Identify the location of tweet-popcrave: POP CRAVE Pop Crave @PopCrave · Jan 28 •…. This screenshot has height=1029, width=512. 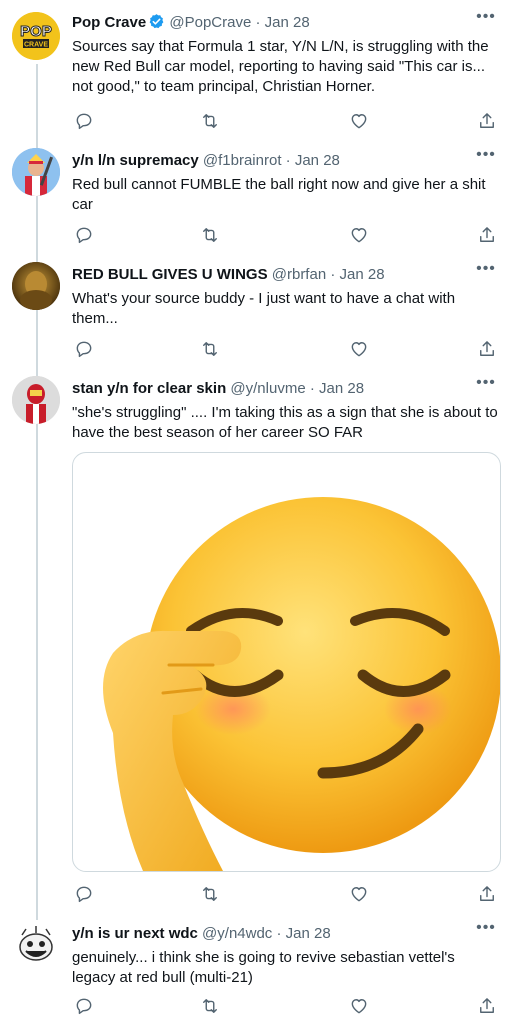
(256, 69).